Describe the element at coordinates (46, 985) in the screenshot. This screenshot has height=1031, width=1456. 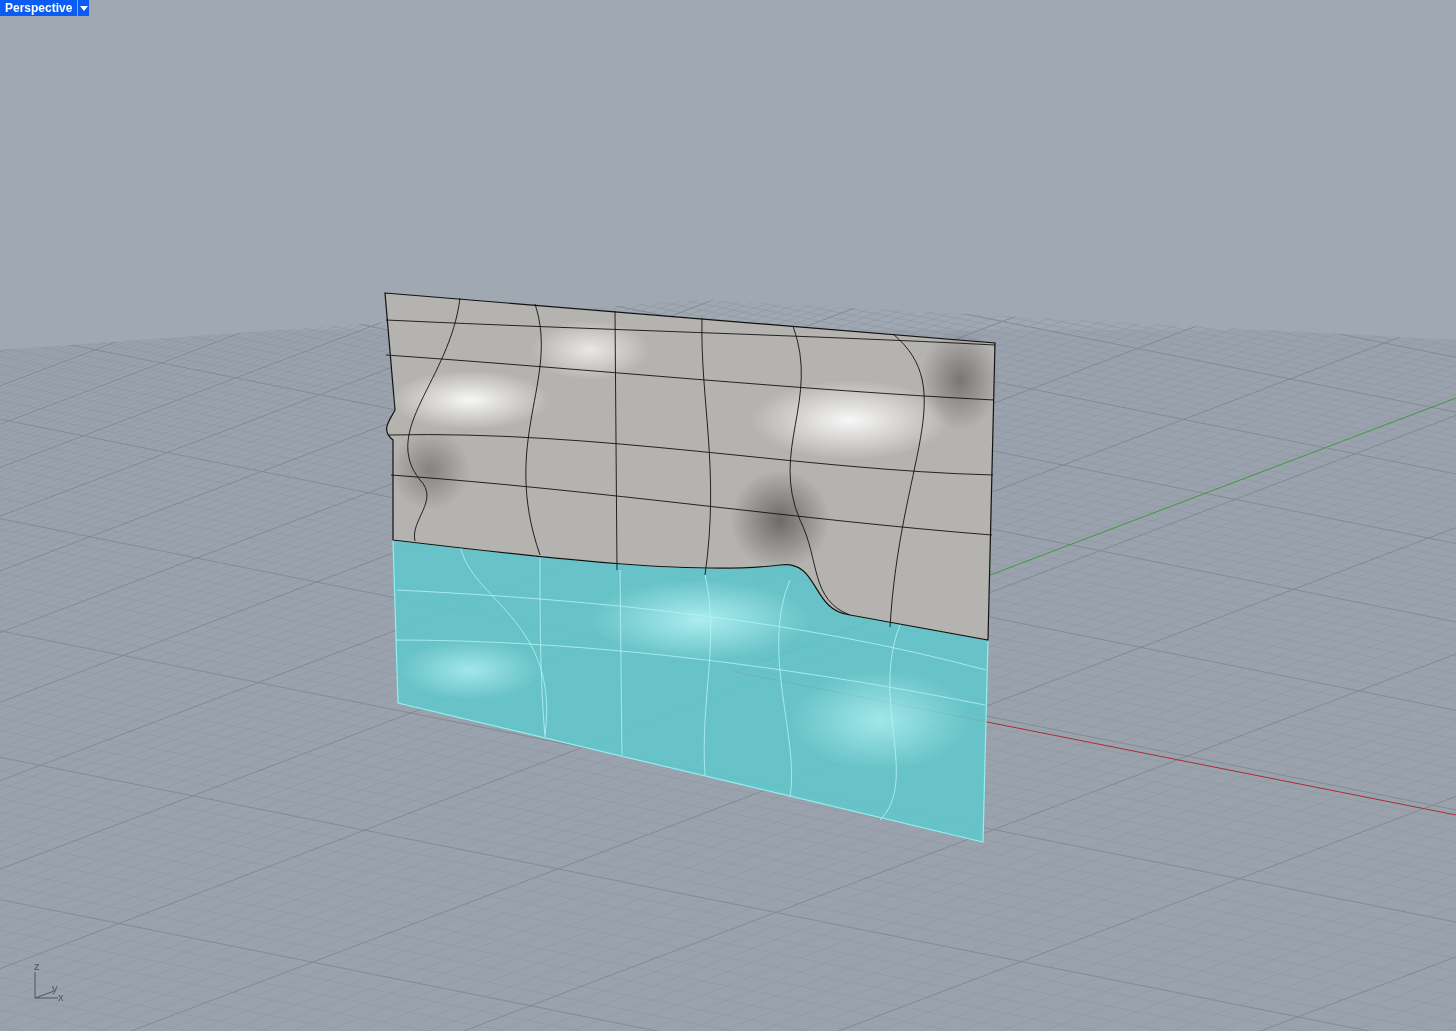
I see `axis-icon` at that location.